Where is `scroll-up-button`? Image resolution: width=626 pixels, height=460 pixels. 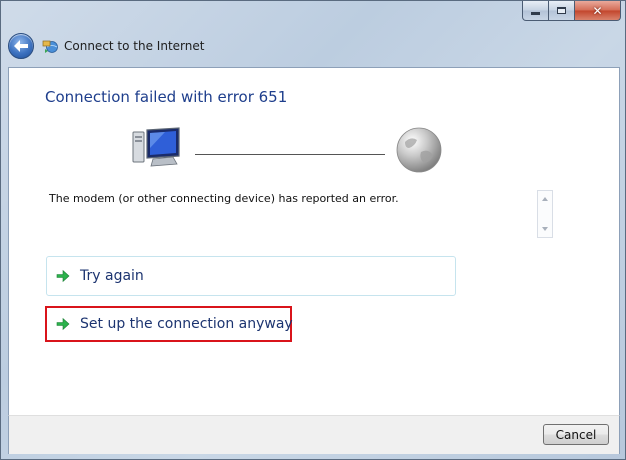
scroll-up-button is located at coordinates (545, 199).